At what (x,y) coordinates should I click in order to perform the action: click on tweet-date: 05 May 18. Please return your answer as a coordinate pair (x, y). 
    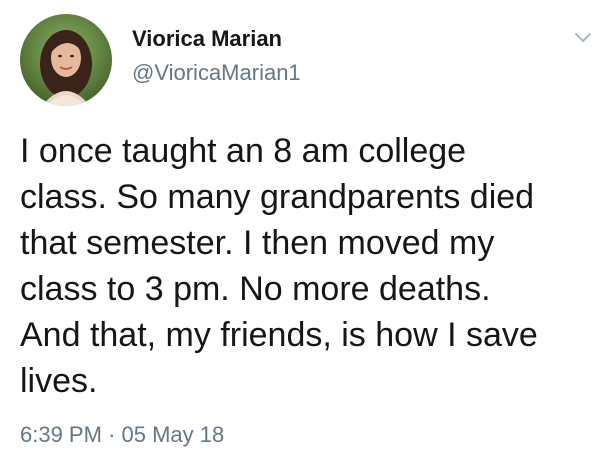
    Looking at the image, I should click on (173, 434).